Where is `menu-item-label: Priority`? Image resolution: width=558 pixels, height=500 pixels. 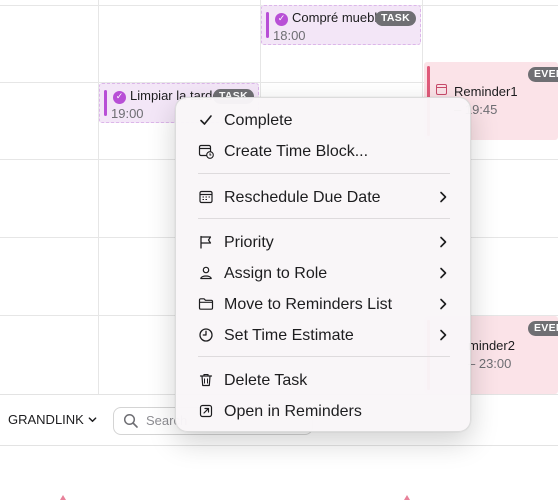
menu-item-label: Priority is located at coordinates (249, 242).